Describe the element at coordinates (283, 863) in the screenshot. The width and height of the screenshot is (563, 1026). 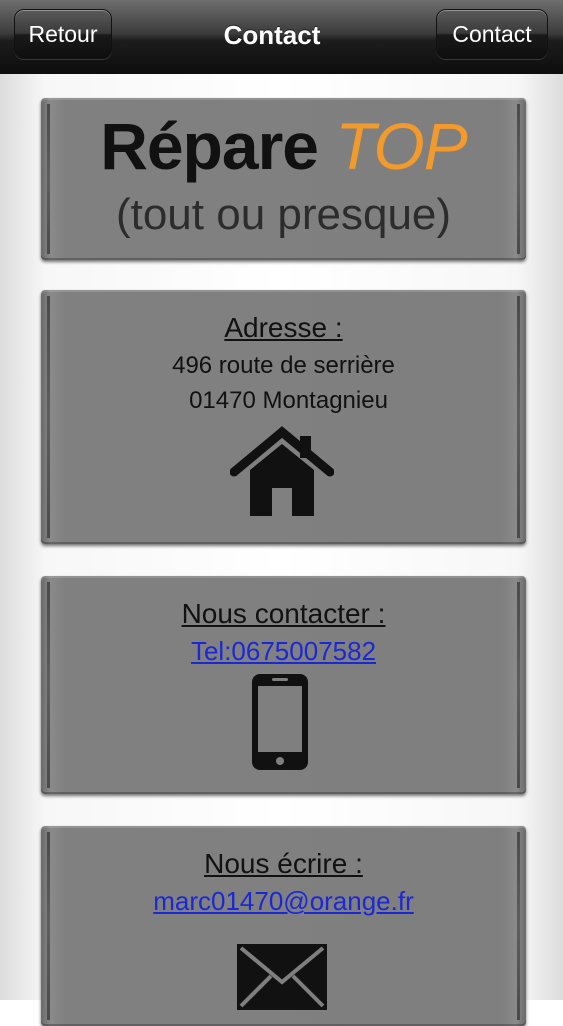
I see `mail-heading: Nous écrire :` at that location.